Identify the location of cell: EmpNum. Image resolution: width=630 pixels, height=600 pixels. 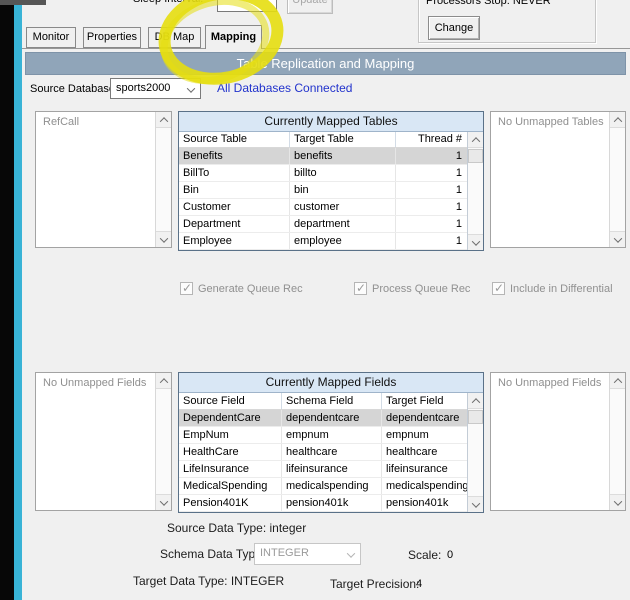
(230, 435).